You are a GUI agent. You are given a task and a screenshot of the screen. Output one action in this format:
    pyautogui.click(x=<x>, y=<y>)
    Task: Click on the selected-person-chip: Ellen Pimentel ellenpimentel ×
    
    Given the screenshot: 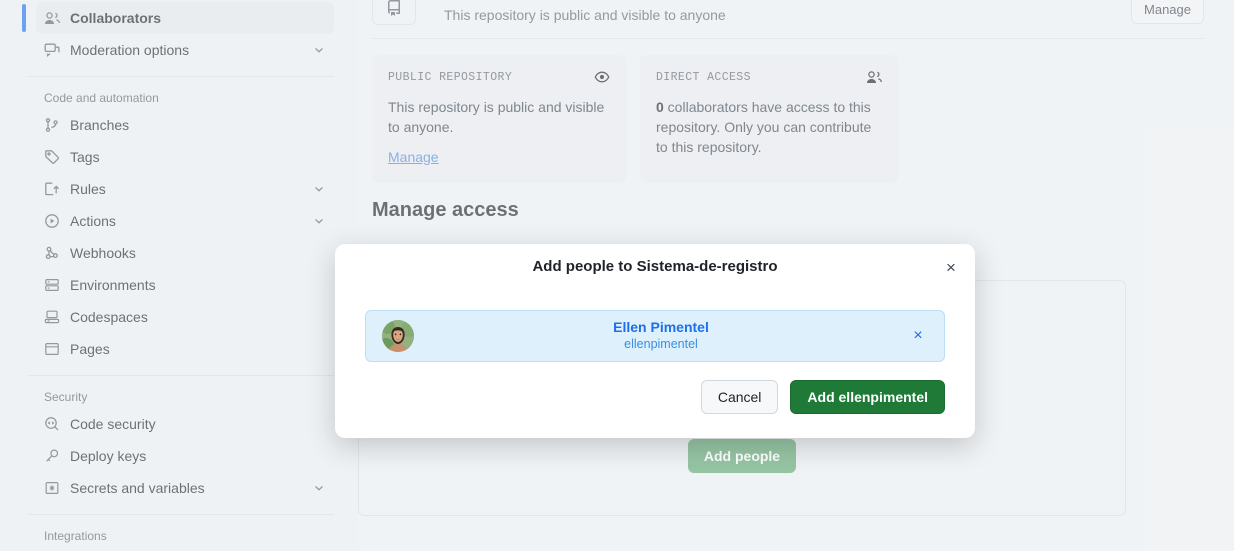 What is the action you would take?
    pyautogui.click(x=655, y=336)
    